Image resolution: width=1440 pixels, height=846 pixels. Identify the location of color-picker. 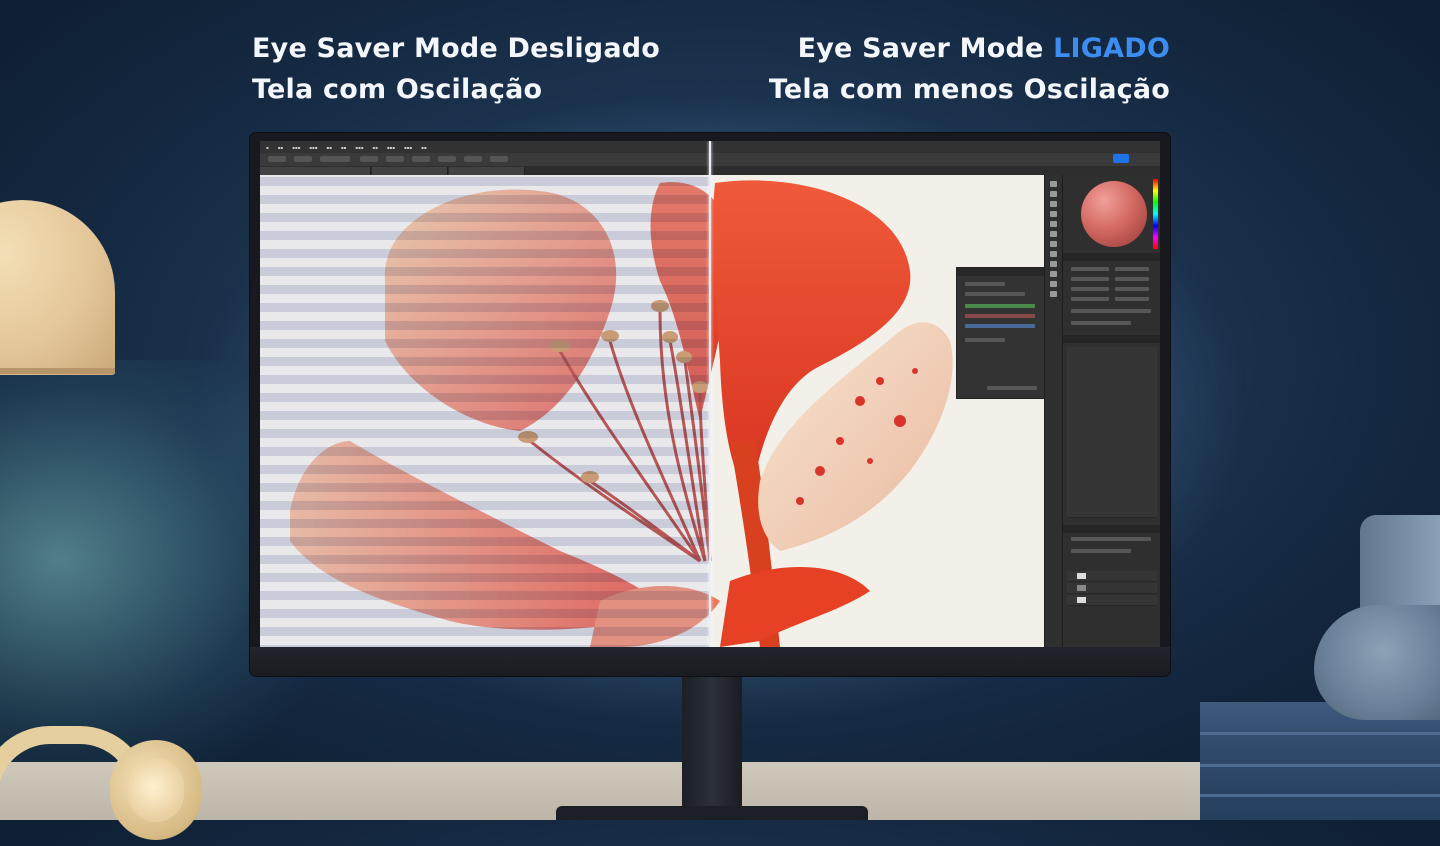
(1114, 214).